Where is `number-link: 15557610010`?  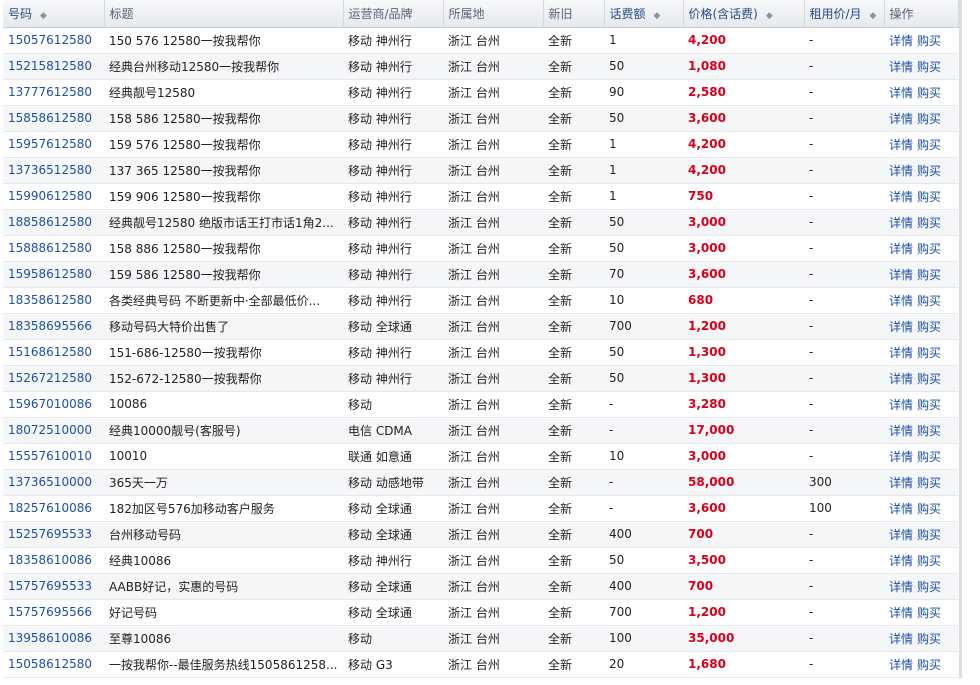 number-link: 15557610010 is located at coordinates (50, 456).